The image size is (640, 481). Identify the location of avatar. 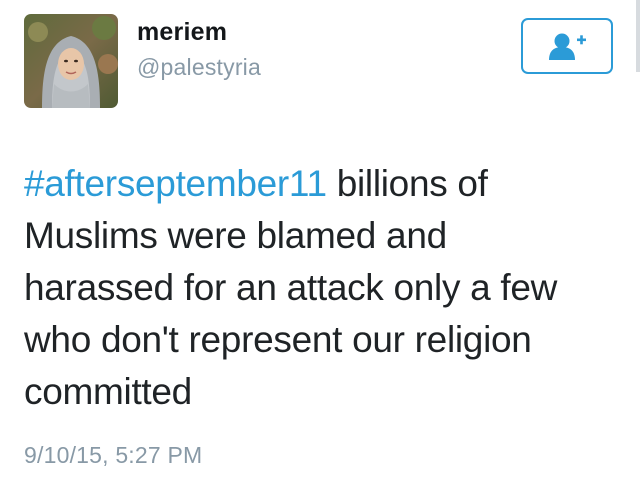
(71, 61).